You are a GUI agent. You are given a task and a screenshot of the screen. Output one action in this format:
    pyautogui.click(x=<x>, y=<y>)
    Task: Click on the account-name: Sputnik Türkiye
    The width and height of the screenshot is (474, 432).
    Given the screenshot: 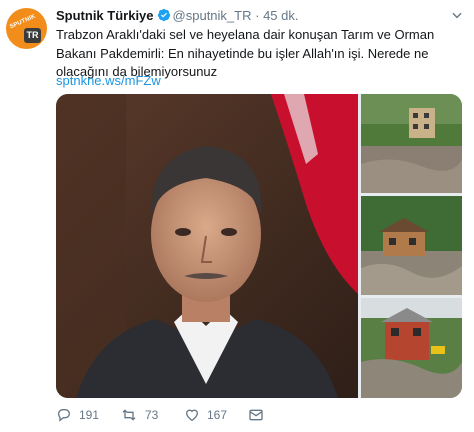 What is the action you would take?
    pyautogui.click(x=105, y=15)
    